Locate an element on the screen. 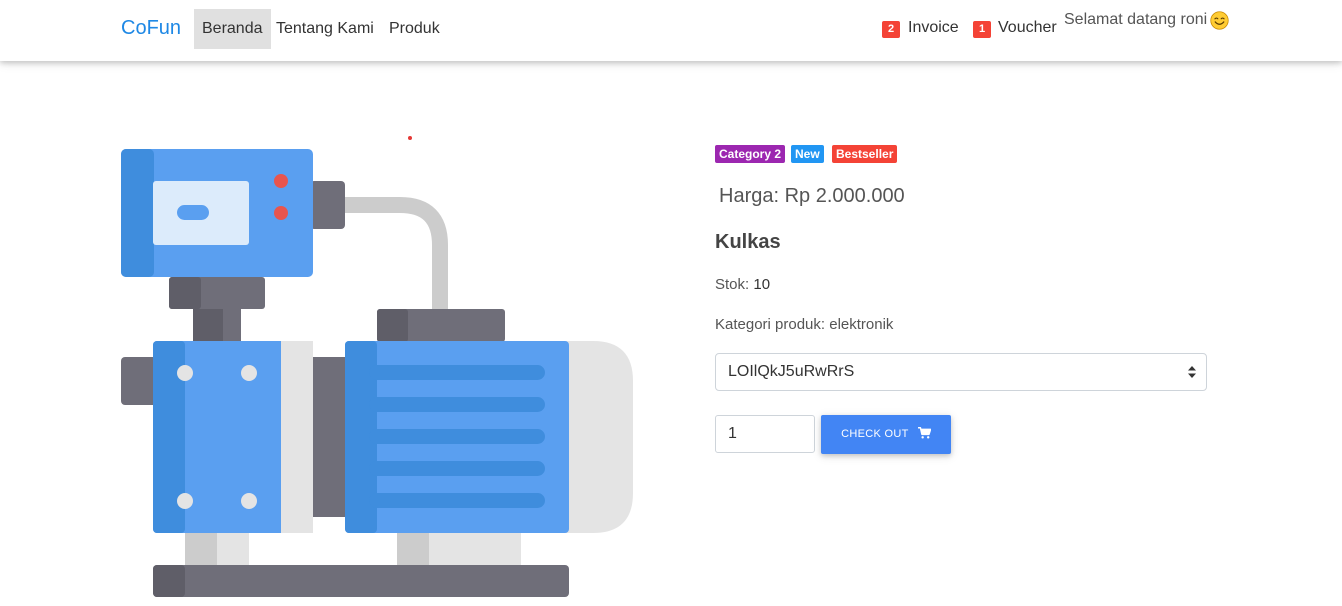 The image size is (1342, 606). invoice-count-badge: 2 is located at coordinates (891, 29).